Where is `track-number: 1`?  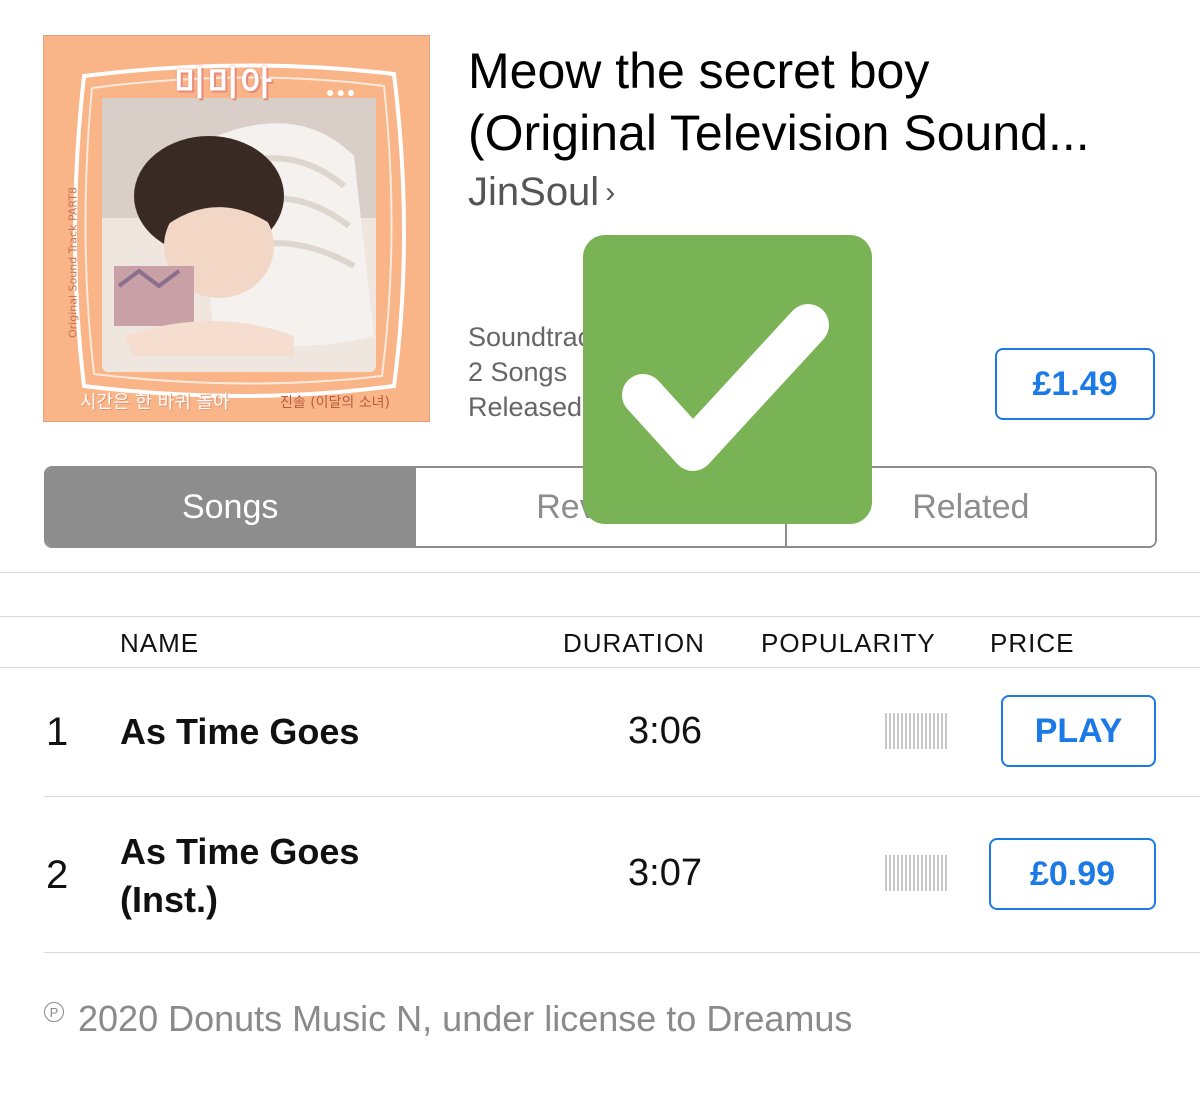 track-number: 1 is located at coordinates (57, 732).